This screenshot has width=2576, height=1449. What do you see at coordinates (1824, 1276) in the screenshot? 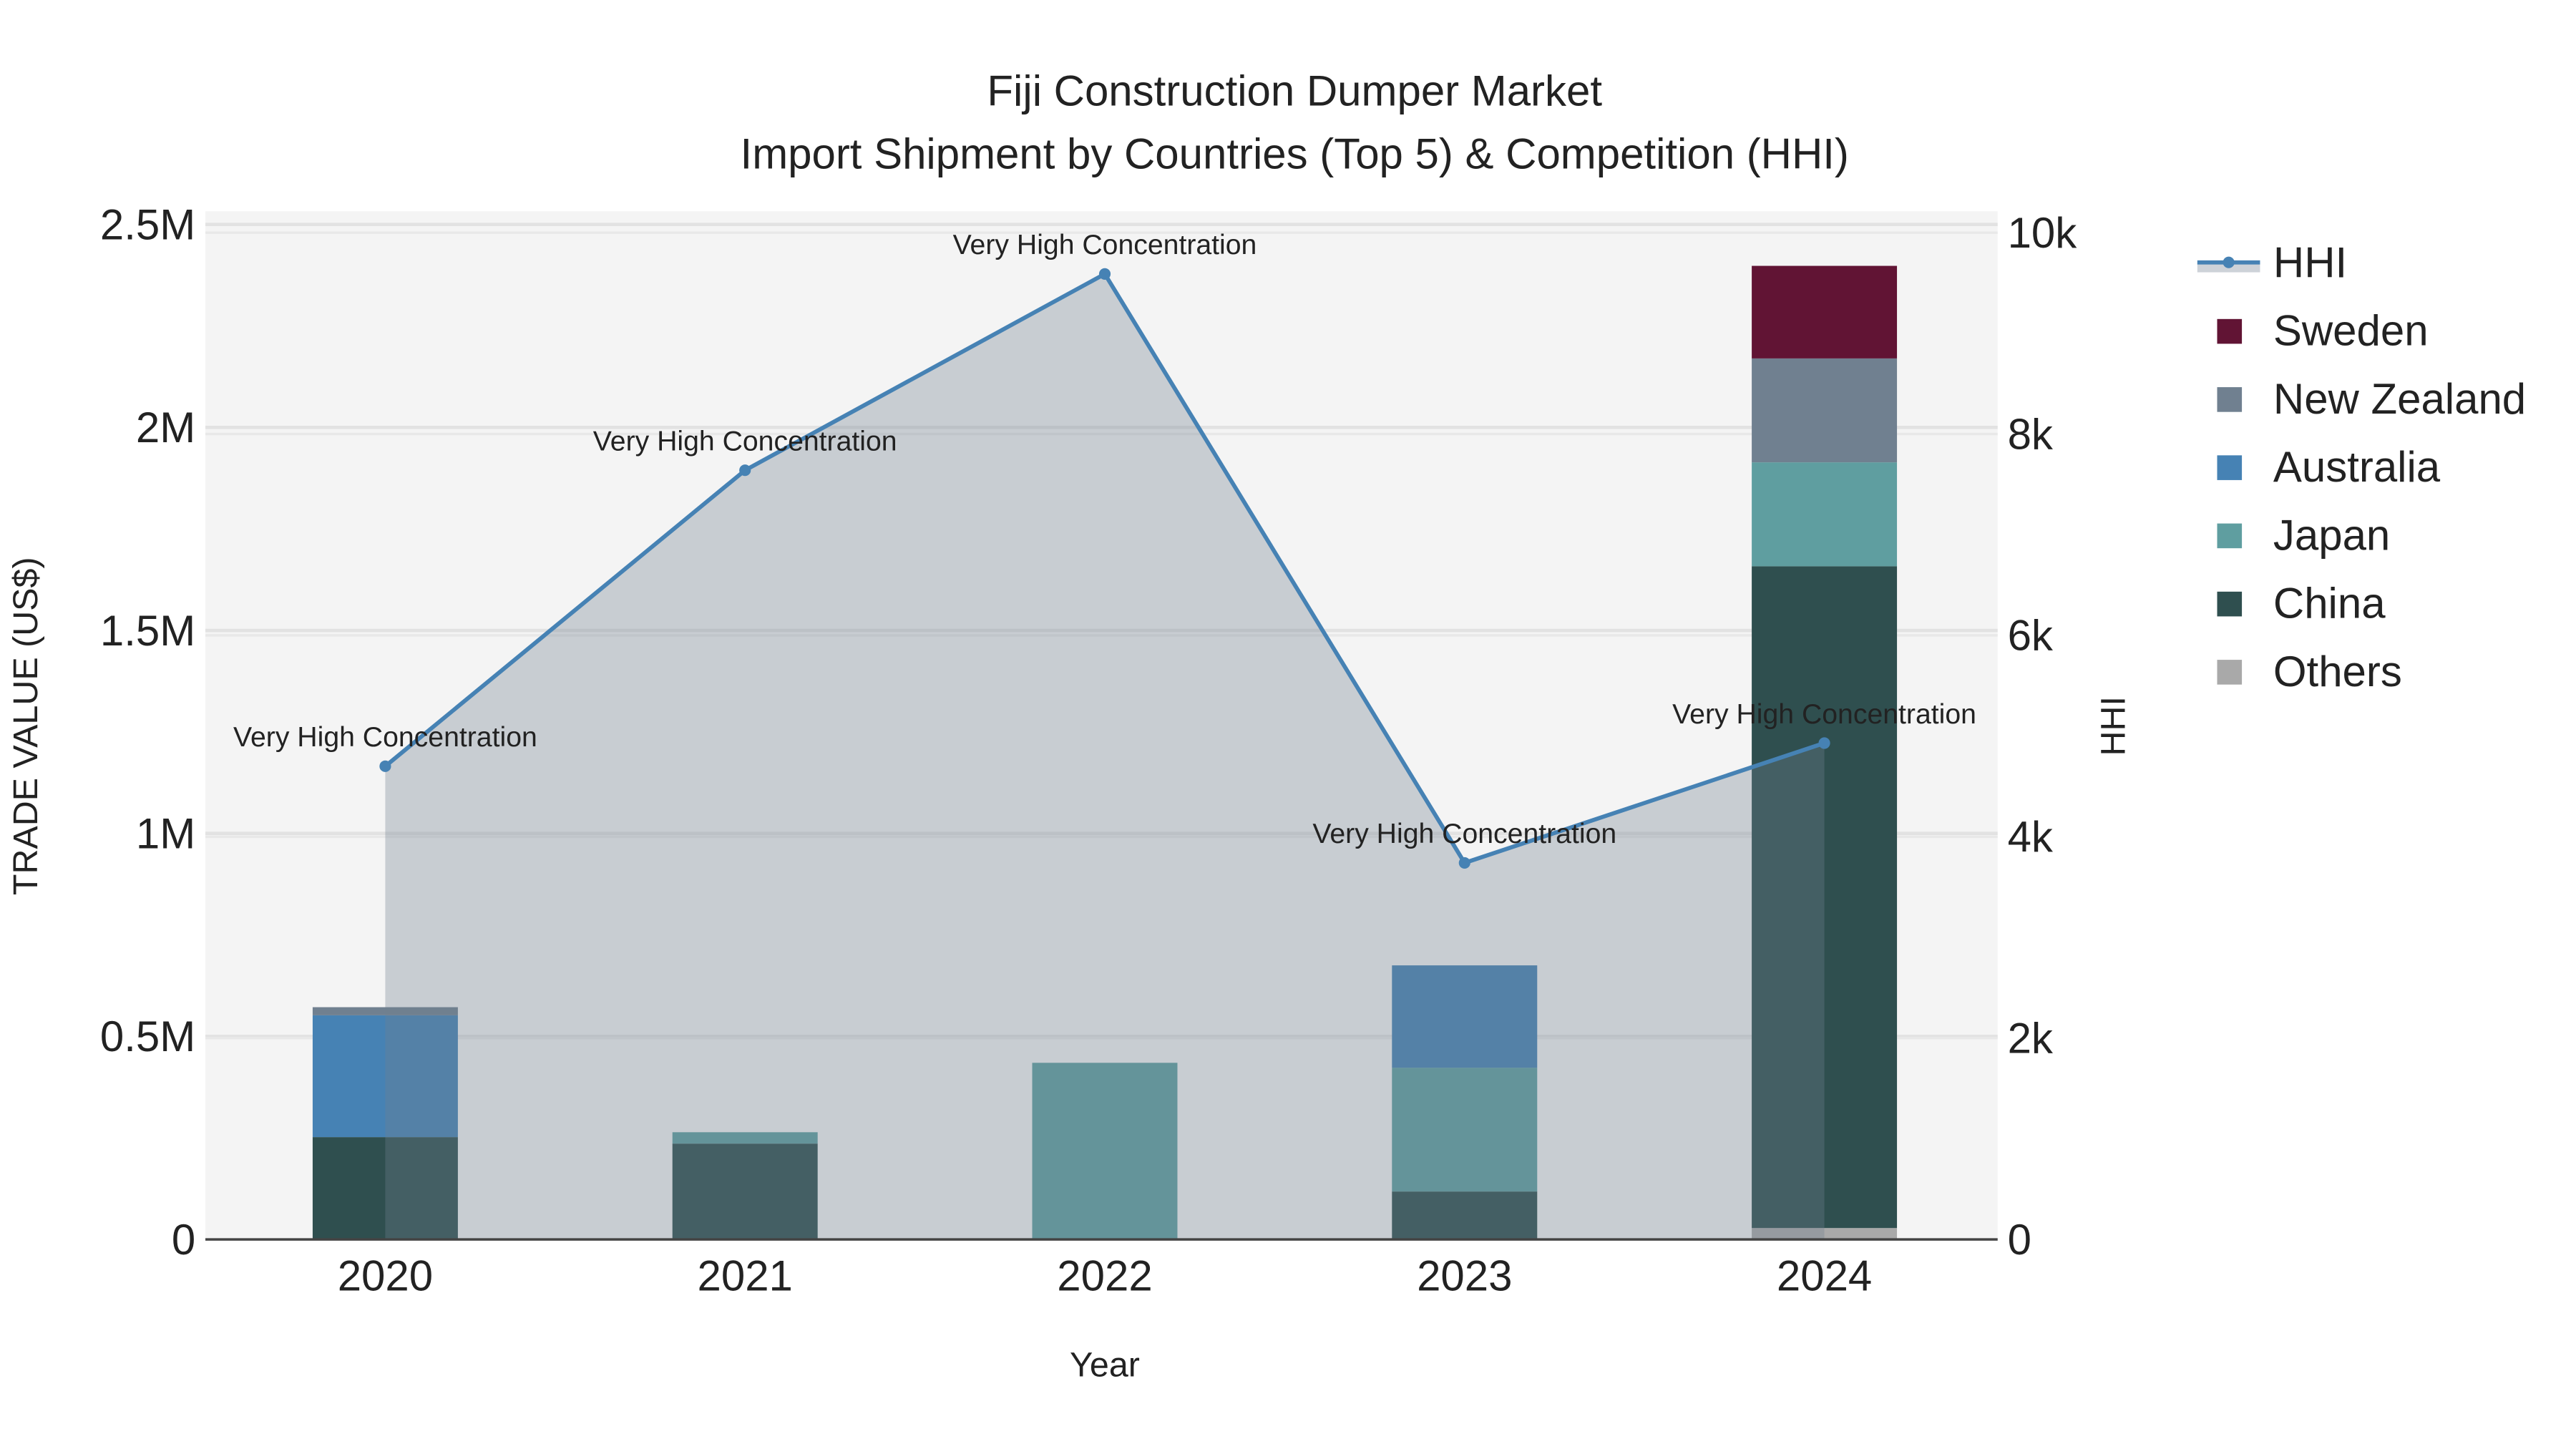
I see `x-tick-label: 2024` at bounding box center [1824, 1276].